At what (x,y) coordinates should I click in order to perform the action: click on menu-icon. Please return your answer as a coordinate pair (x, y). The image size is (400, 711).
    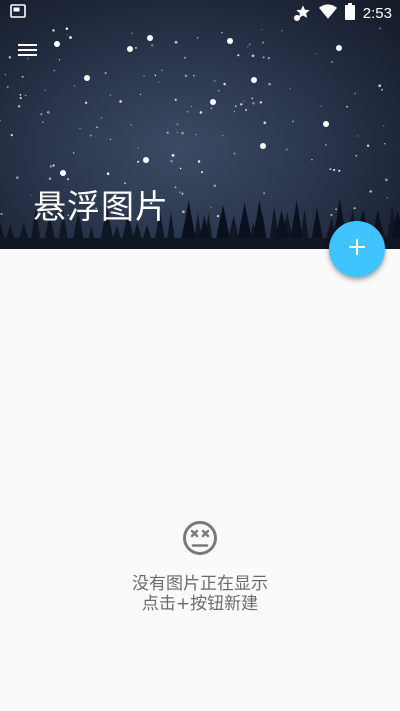
    Looking at the image, I should click on (28, 52).